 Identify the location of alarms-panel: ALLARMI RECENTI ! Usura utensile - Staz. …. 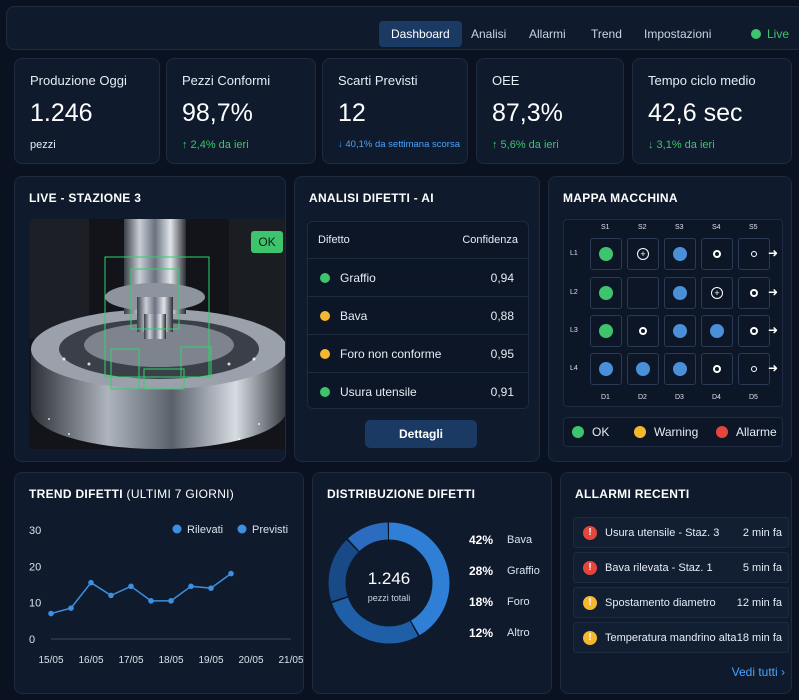
(676, 583).